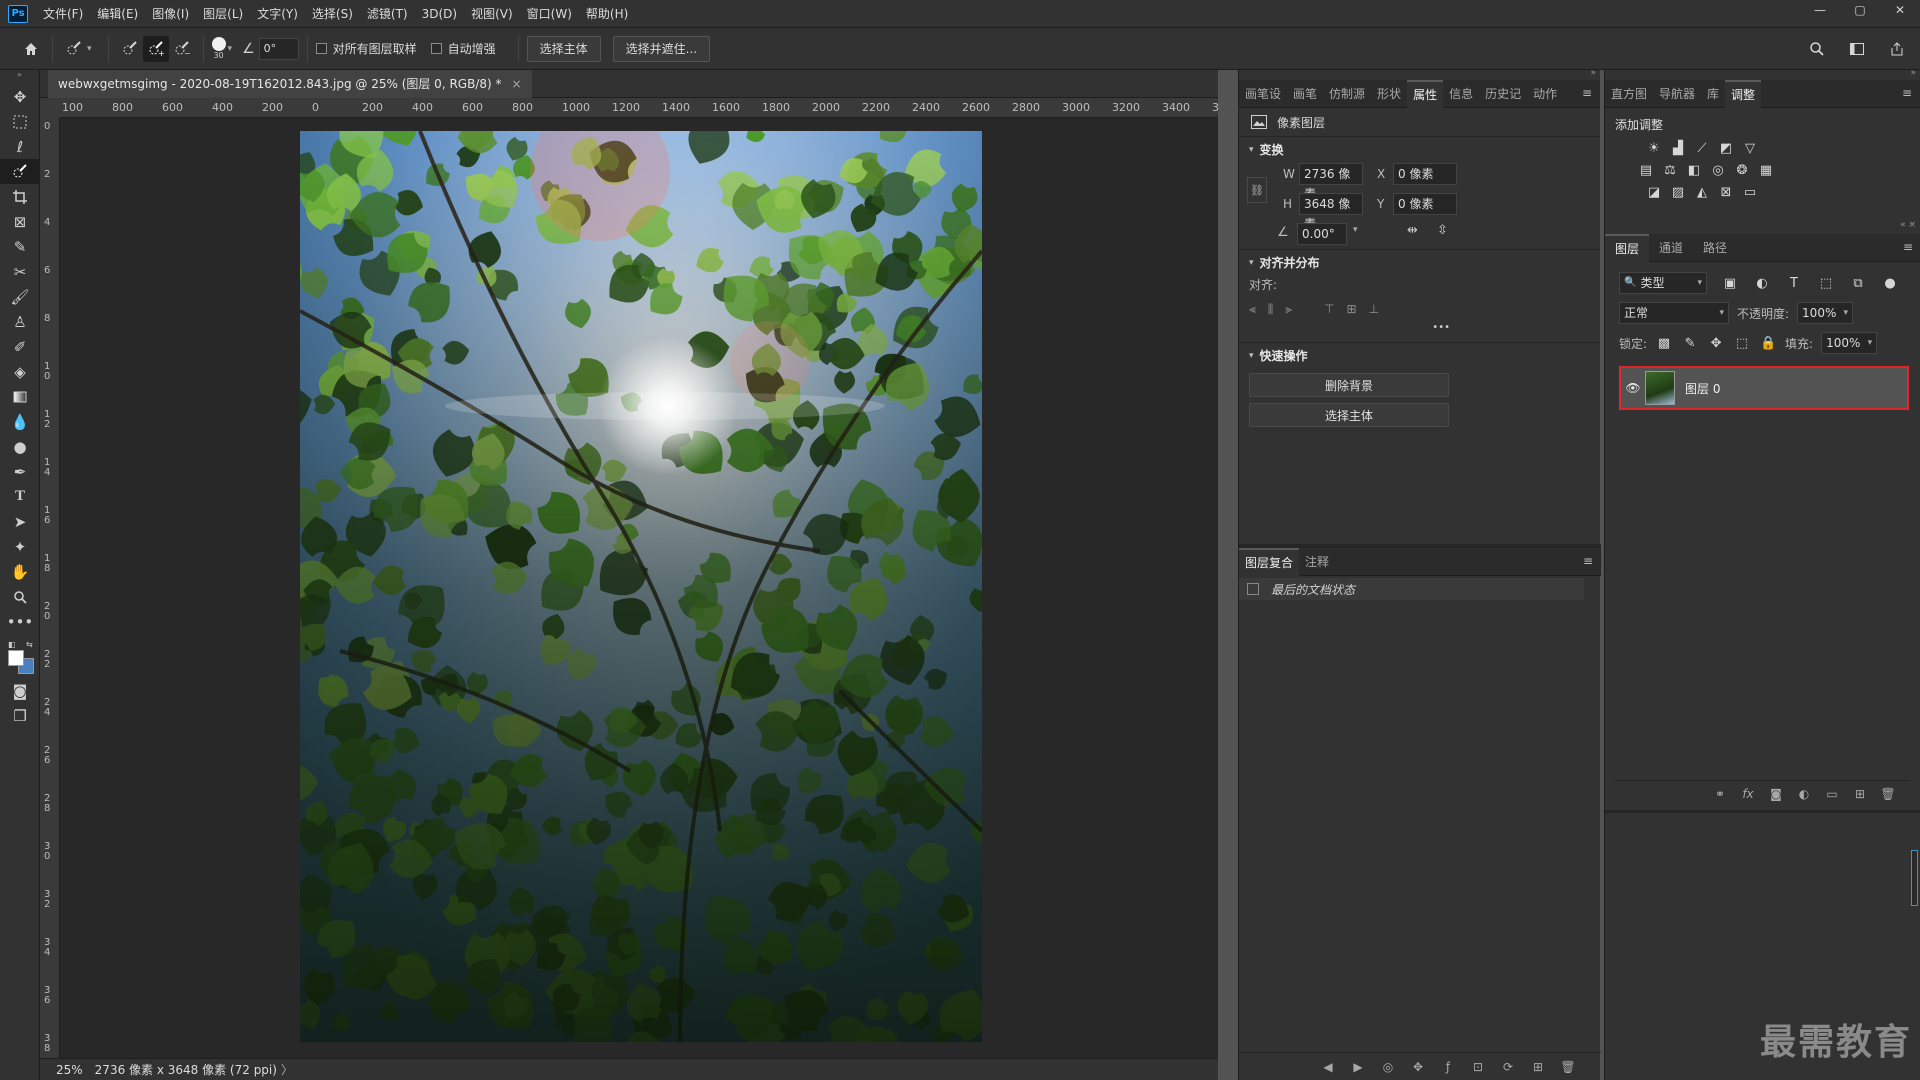  Describe the element at coordinates (278, 48) in the screenshot. I see `angle-input: 0°` at that location.